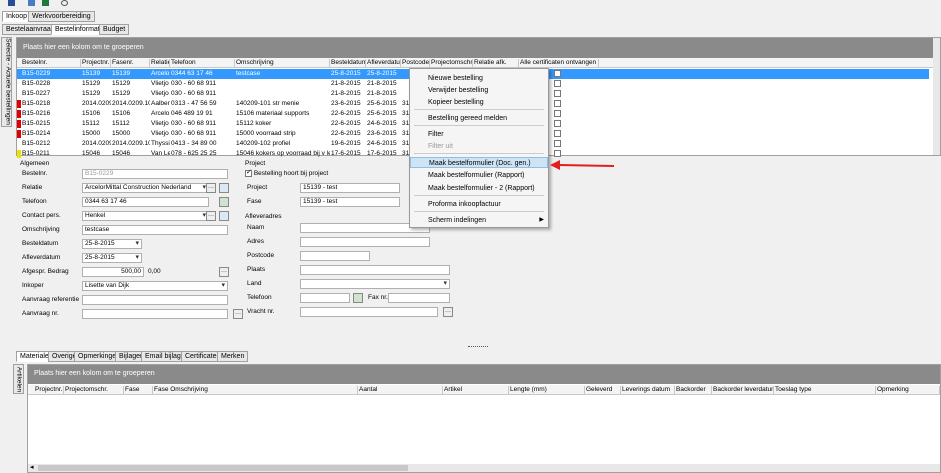 This screenshot has height=473, width=941. I want to click on aflever-telefoon-field, so click(325, 298).